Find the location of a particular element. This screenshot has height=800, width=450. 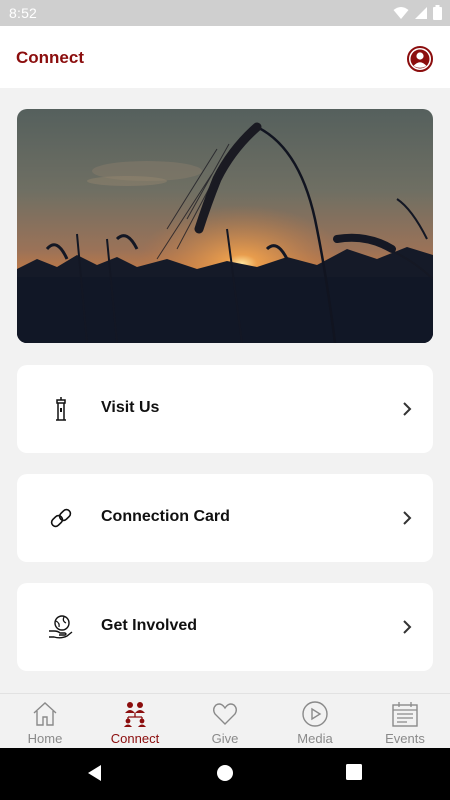

profile-icon is located at coordinates (420, 59).